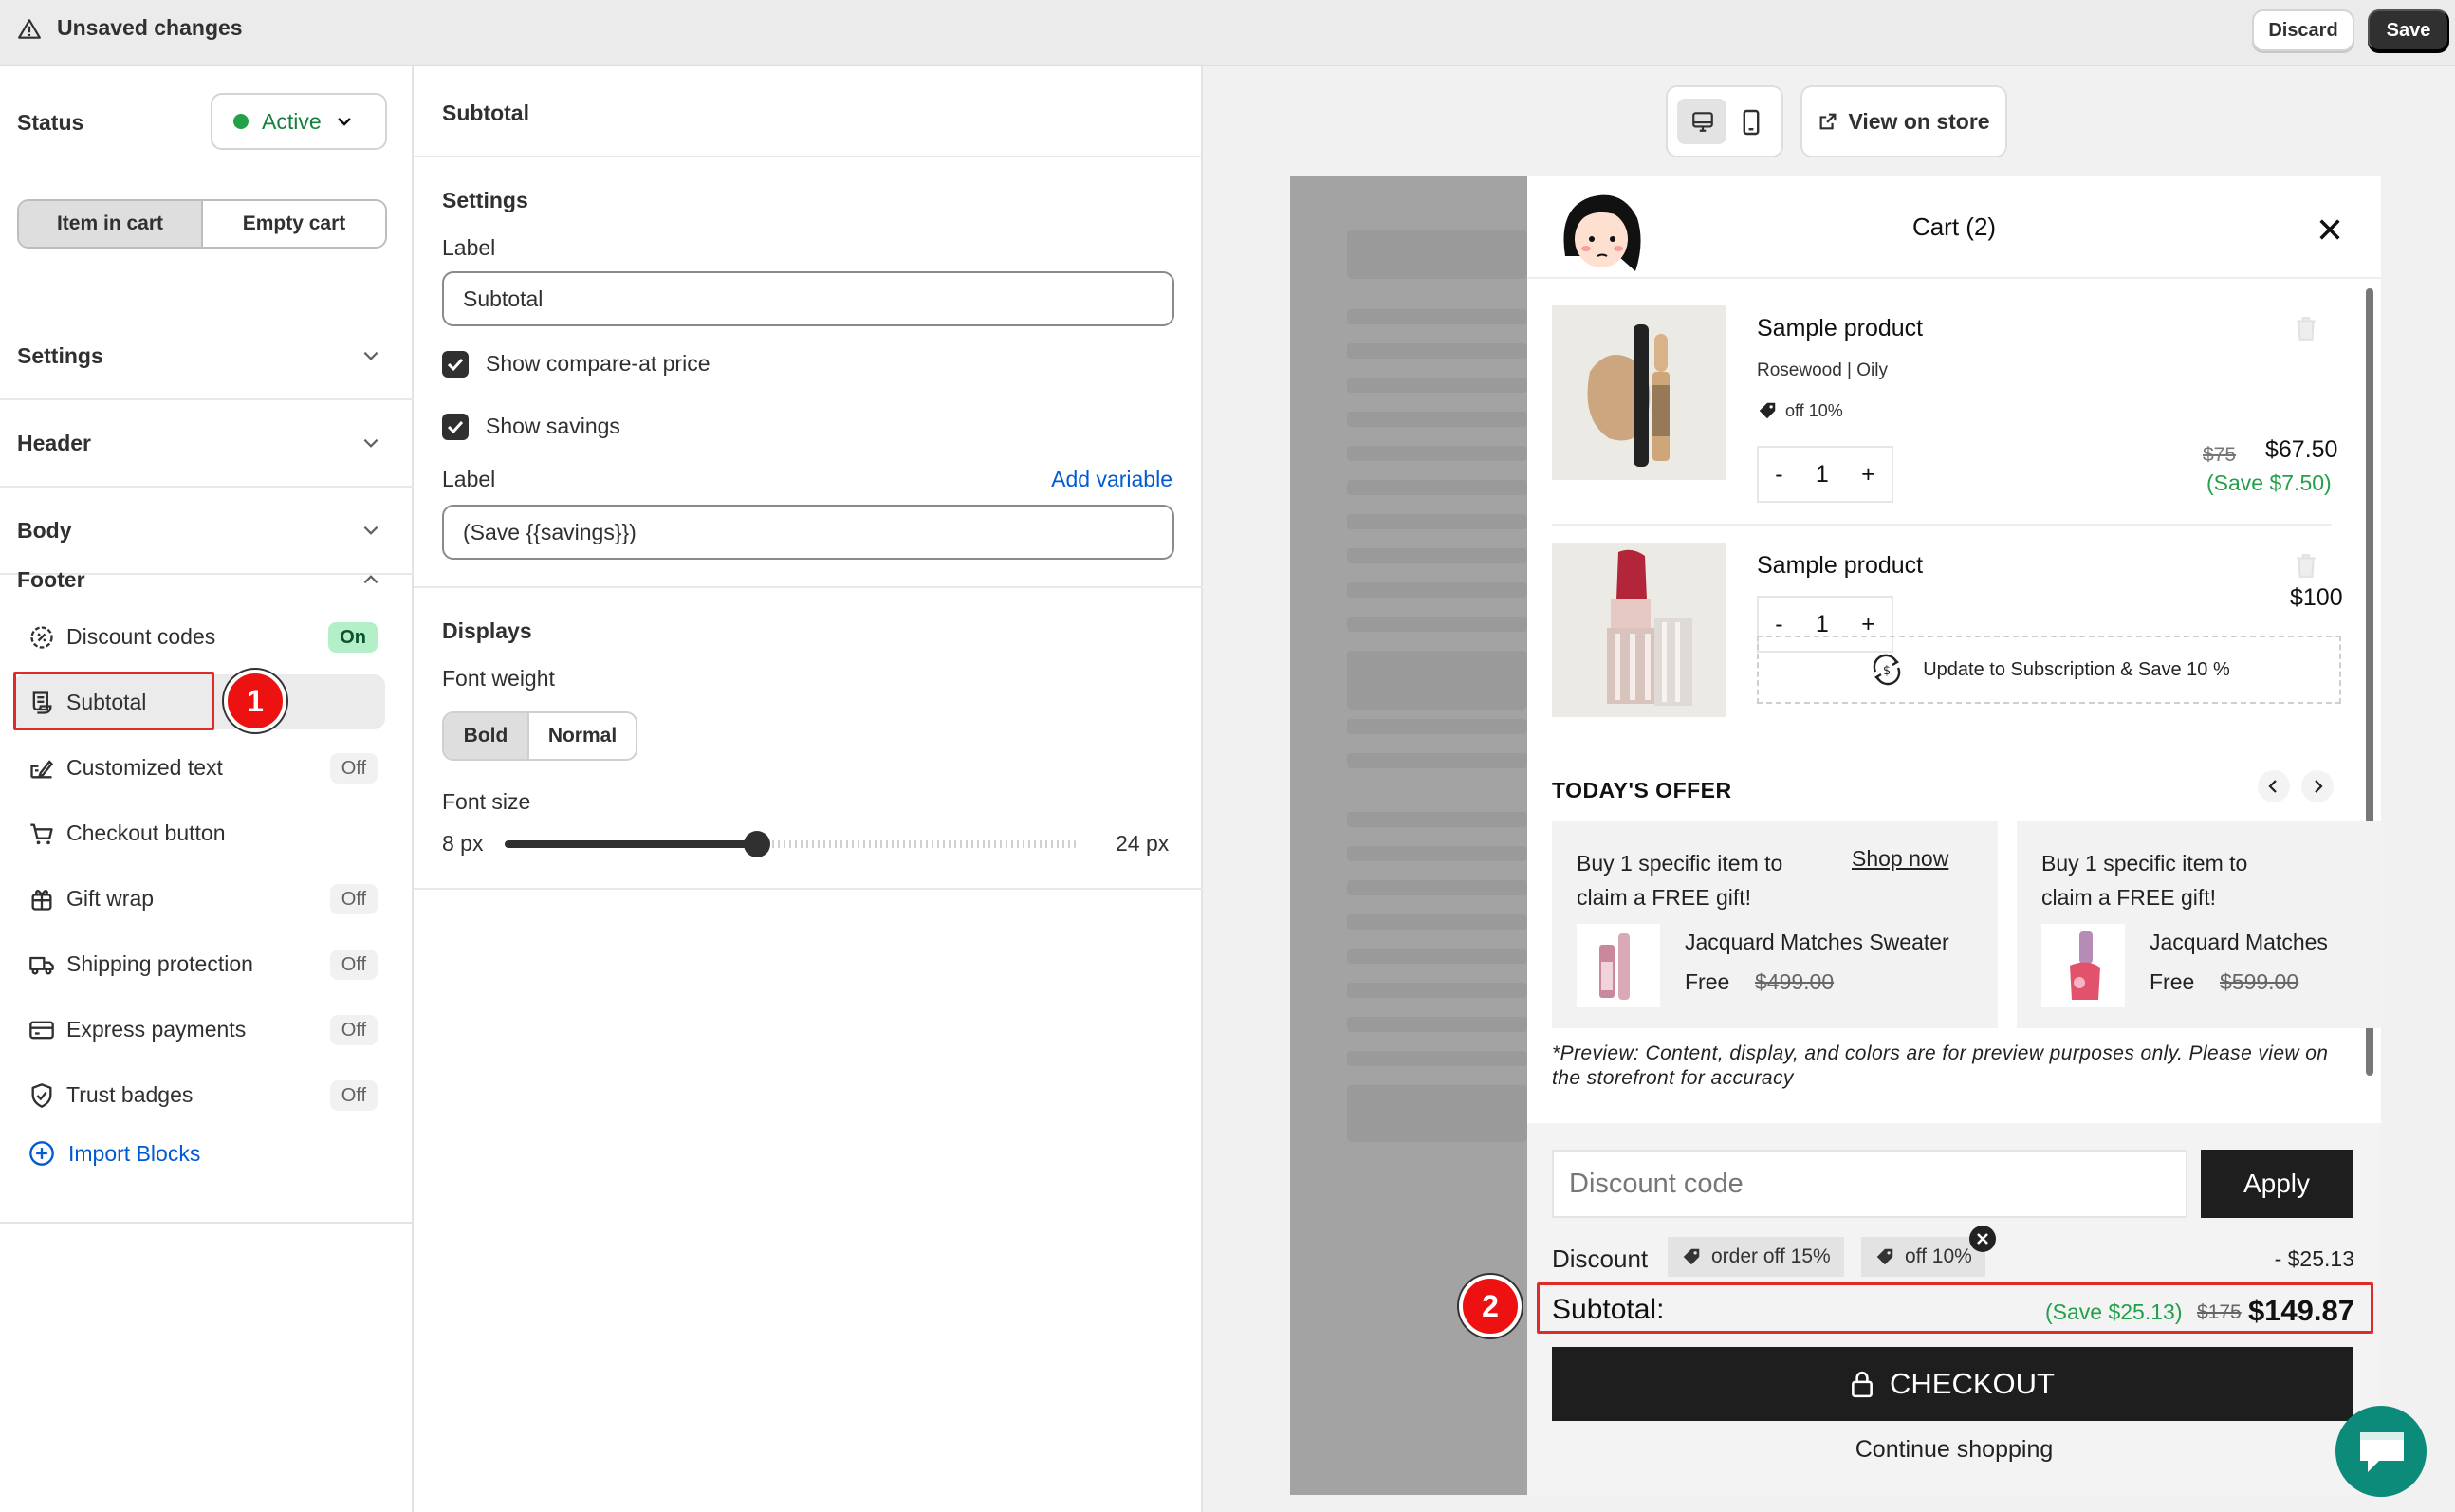 The width and height of the screenshot is (2455, 1512). I want to click on status-value: Active, so click(292, 121).